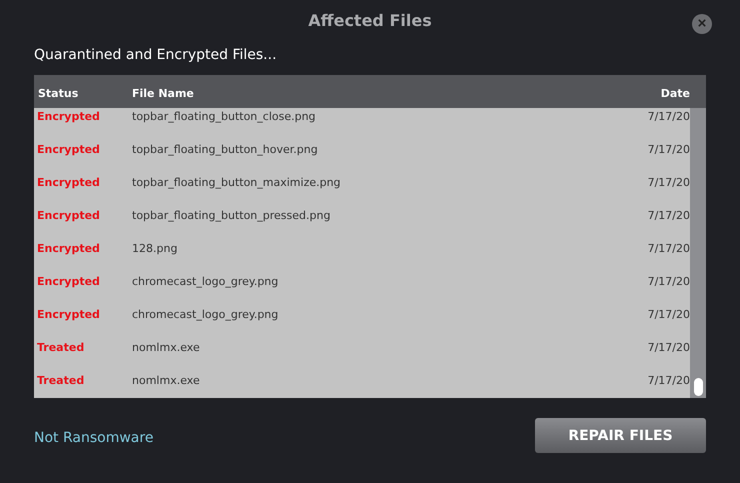 The height and width of the screenshot is (483, 740). Describe the element at coordinates (155, 249) in the screenshot. I see `file-name-cell-text: 128.png` at that location.